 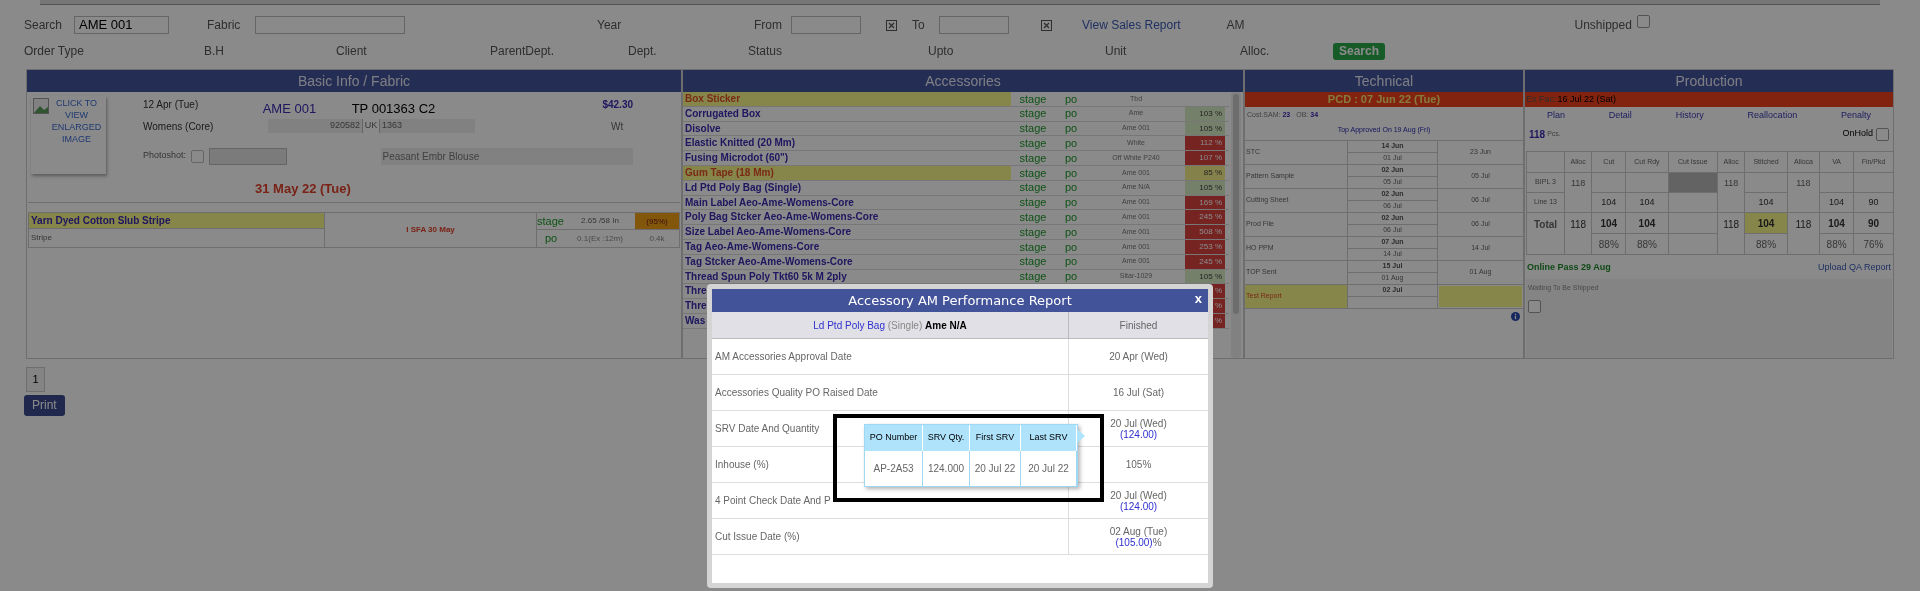 I want to click on print-button: Print, so click(x=44, y=405).